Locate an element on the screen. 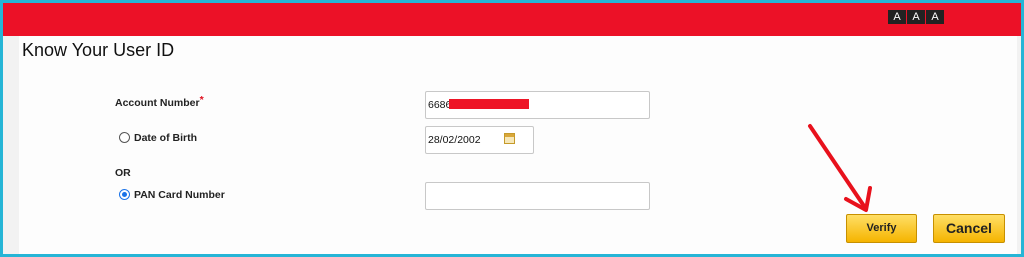  account-number-value: 6686 is located at coordinates (440, 105).